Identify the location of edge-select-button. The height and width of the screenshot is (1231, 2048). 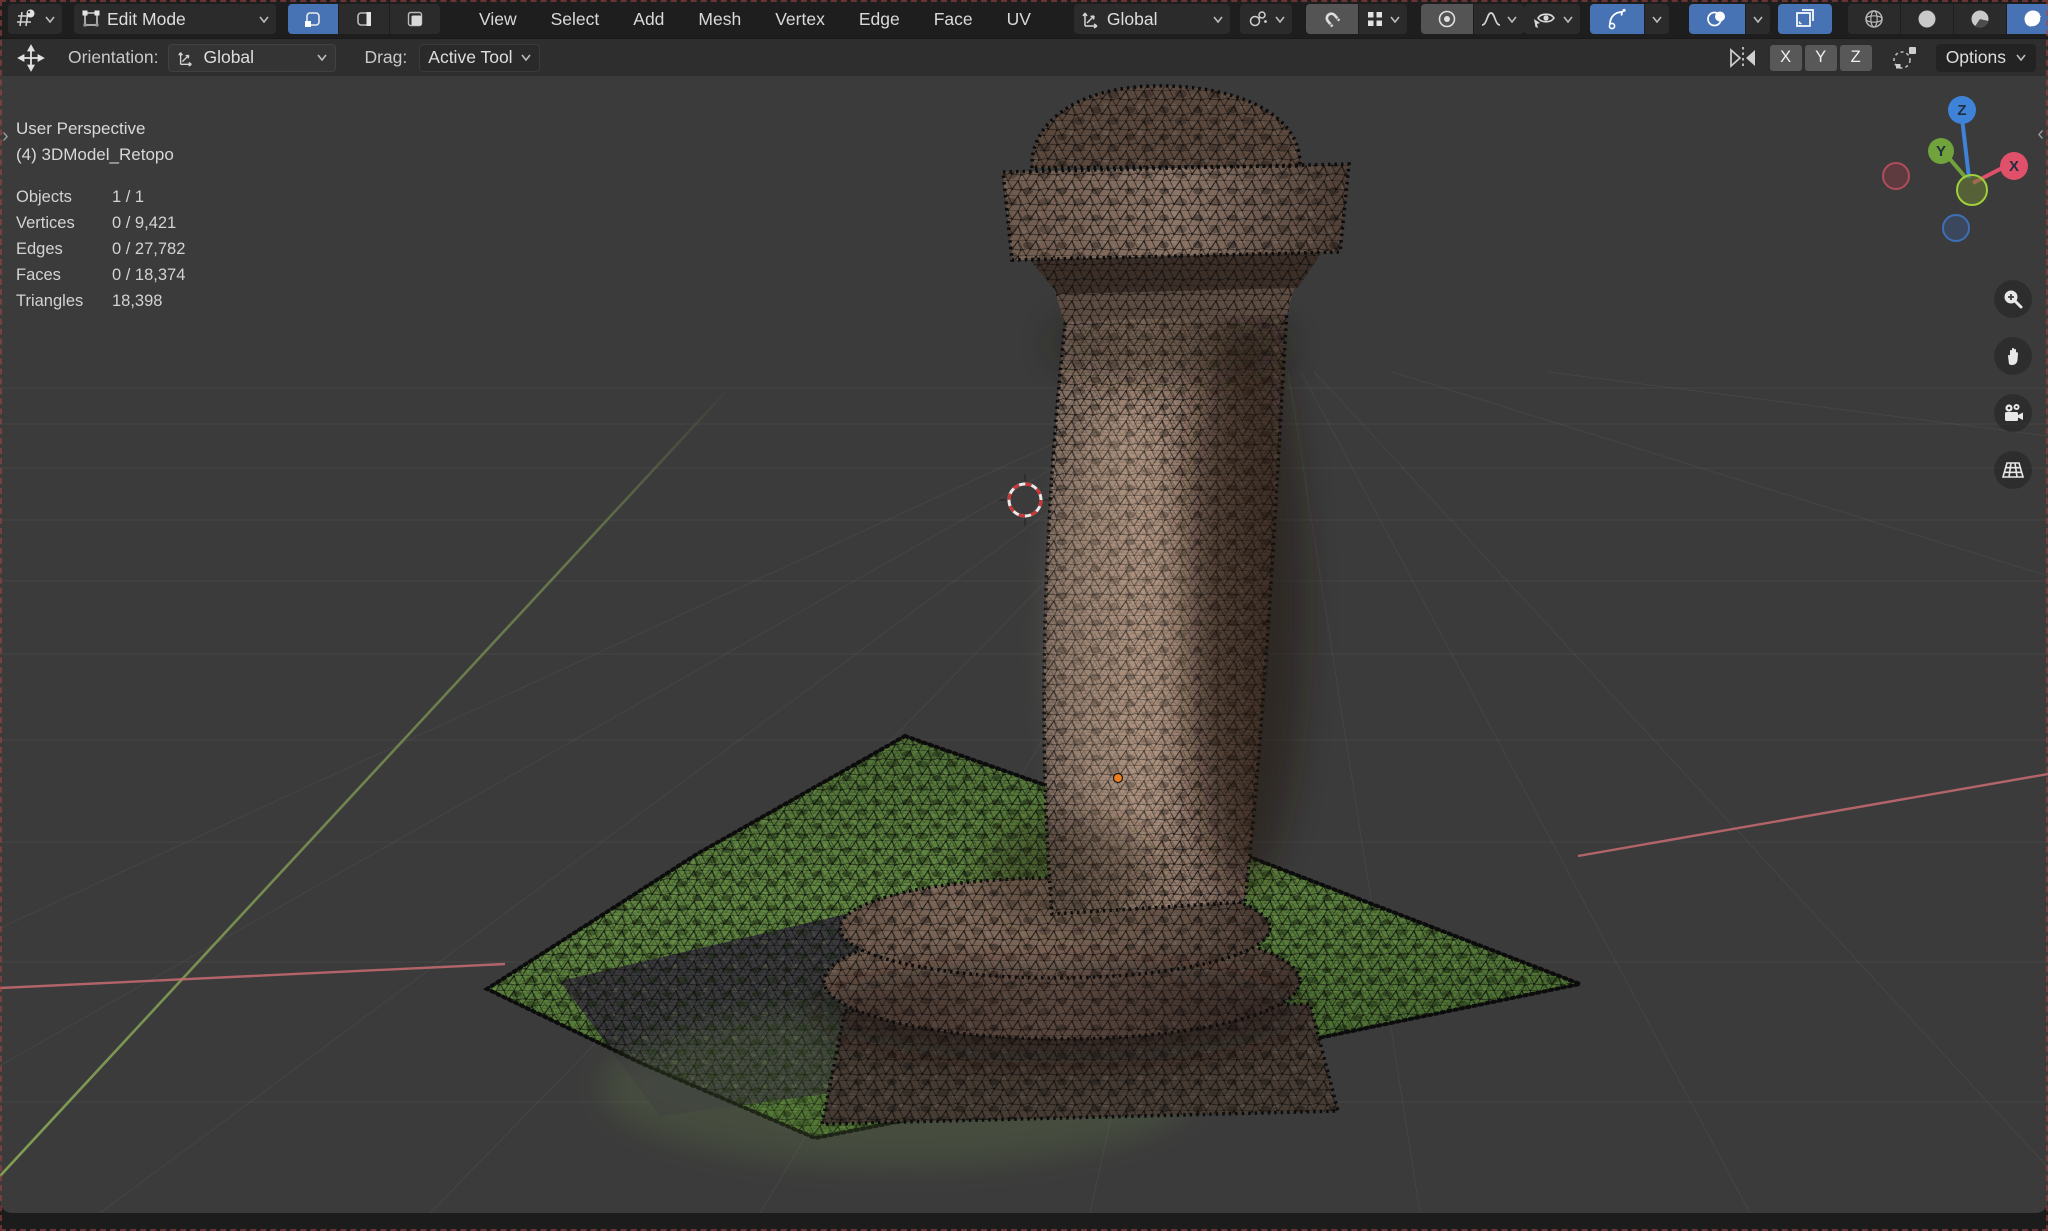
(364, 19).